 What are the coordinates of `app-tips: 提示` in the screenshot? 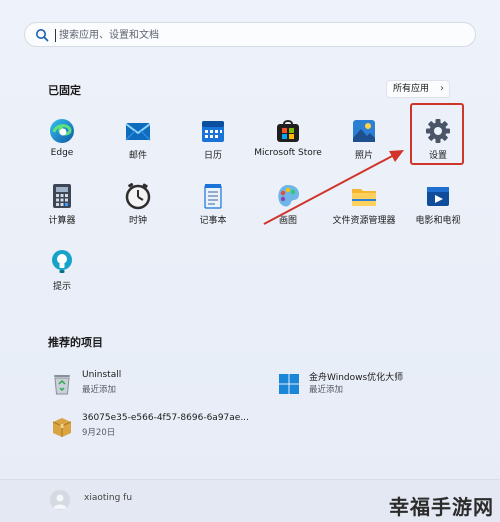 It's located at (62, 273).